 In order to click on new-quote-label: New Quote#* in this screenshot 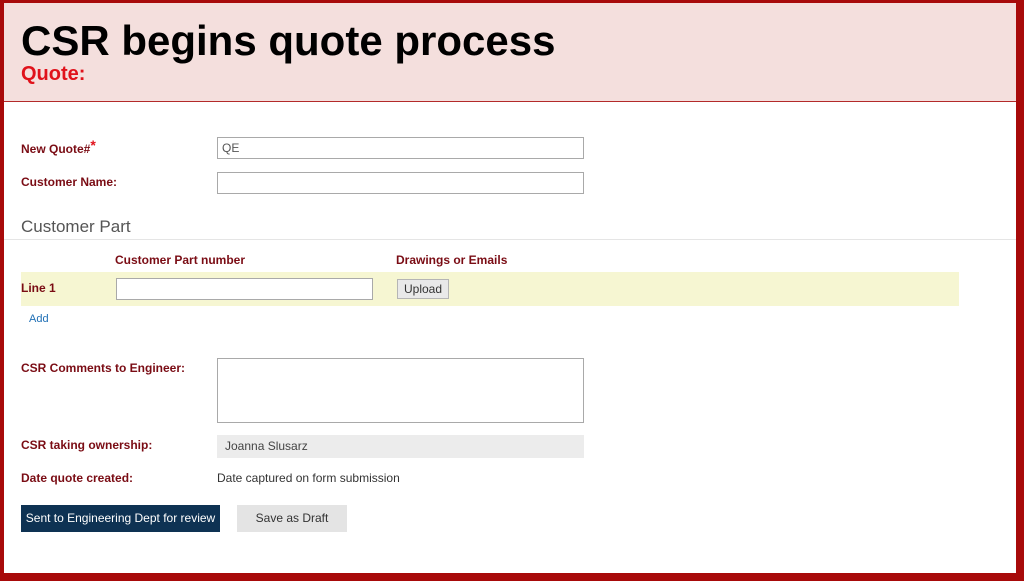, I will do `click(58, 146)`.